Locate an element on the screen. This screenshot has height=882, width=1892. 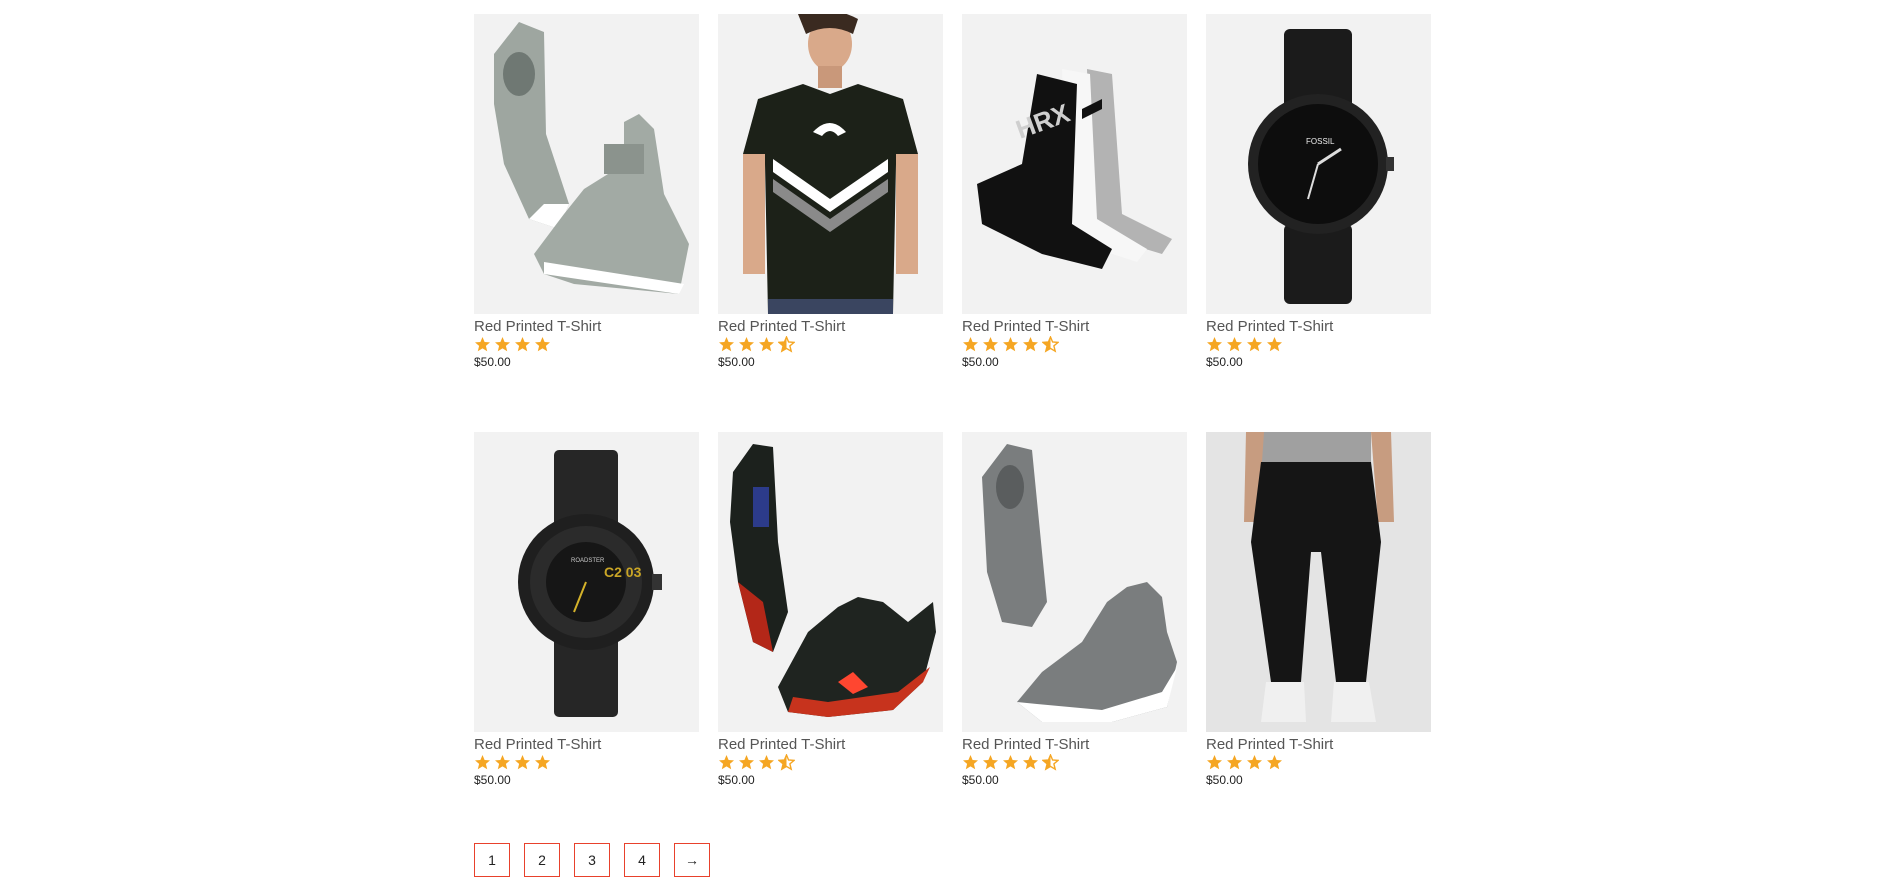
page-4-button: 4 is located at coordinates (642, 860).